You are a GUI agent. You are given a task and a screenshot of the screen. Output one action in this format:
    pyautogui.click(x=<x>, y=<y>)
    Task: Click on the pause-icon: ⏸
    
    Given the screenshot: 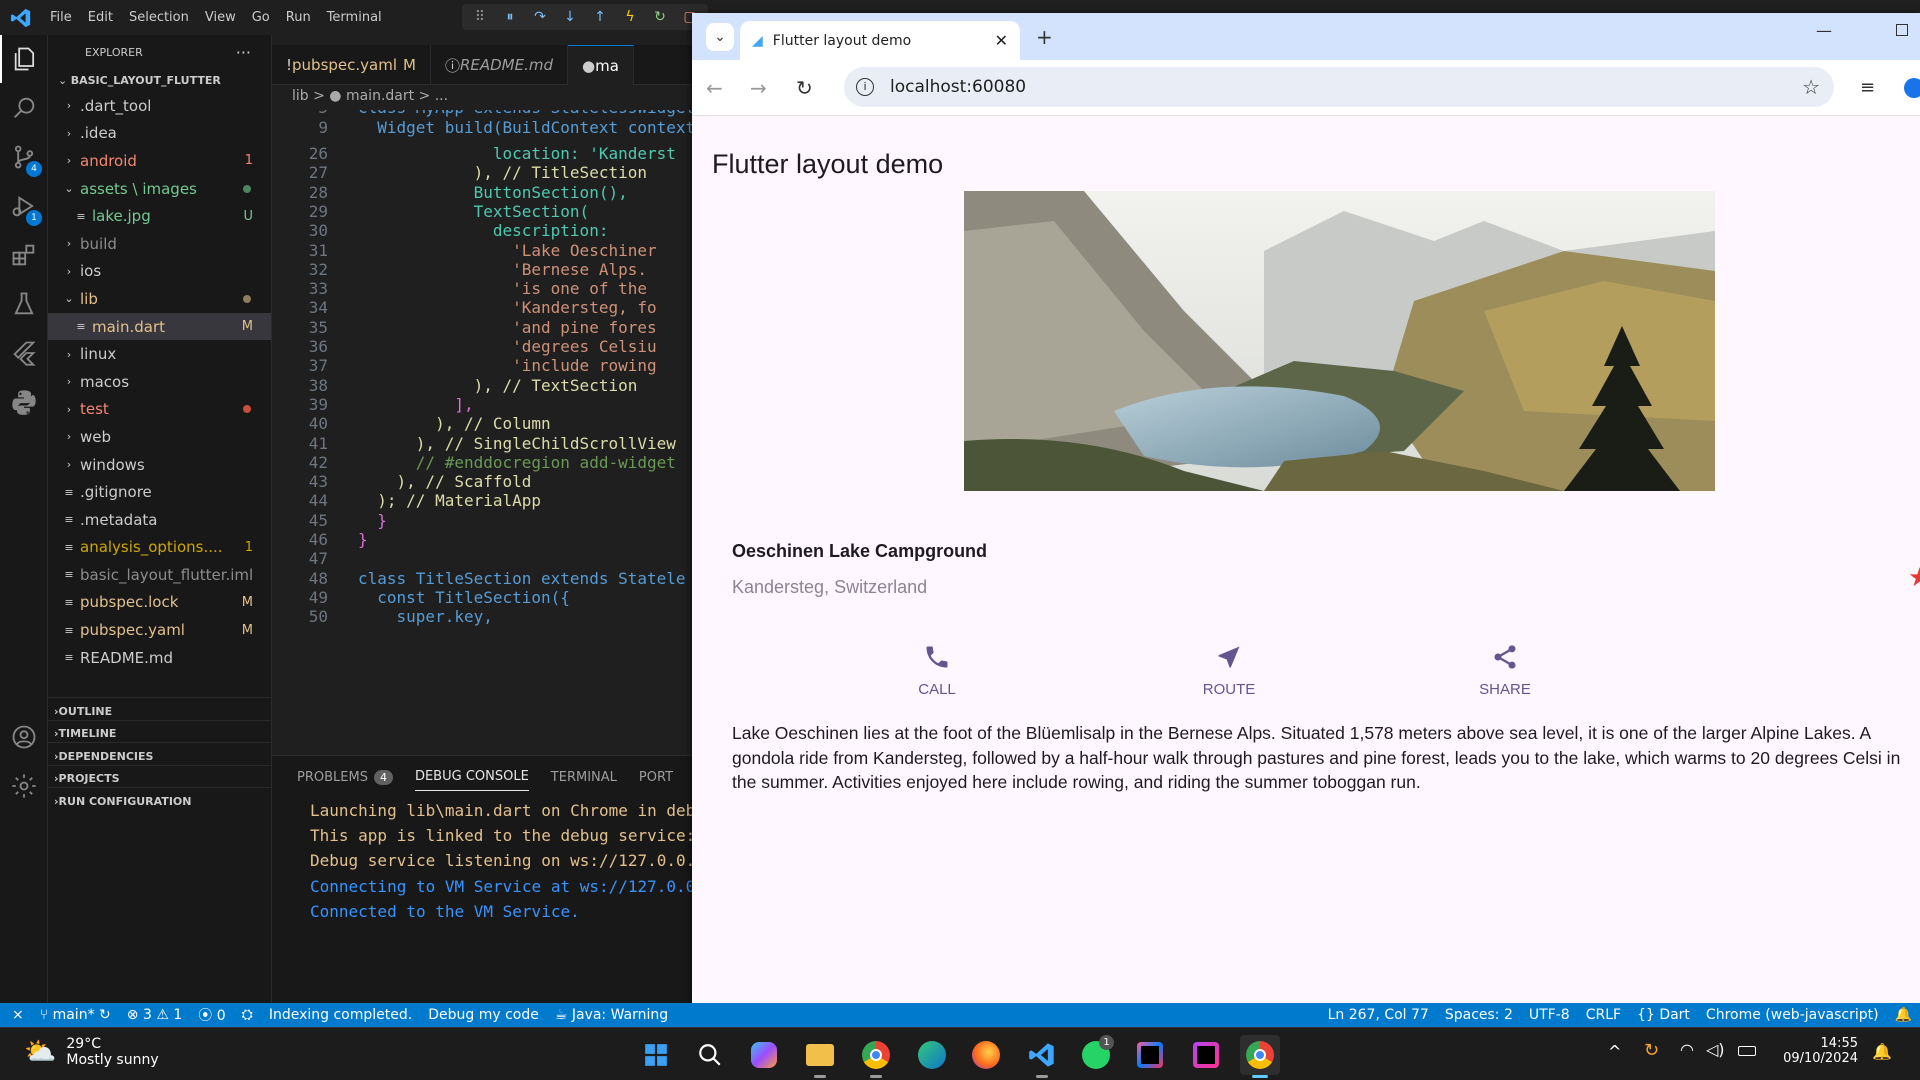 What is the action you would take?
    pyautogui.click(x=510, y=17)
    